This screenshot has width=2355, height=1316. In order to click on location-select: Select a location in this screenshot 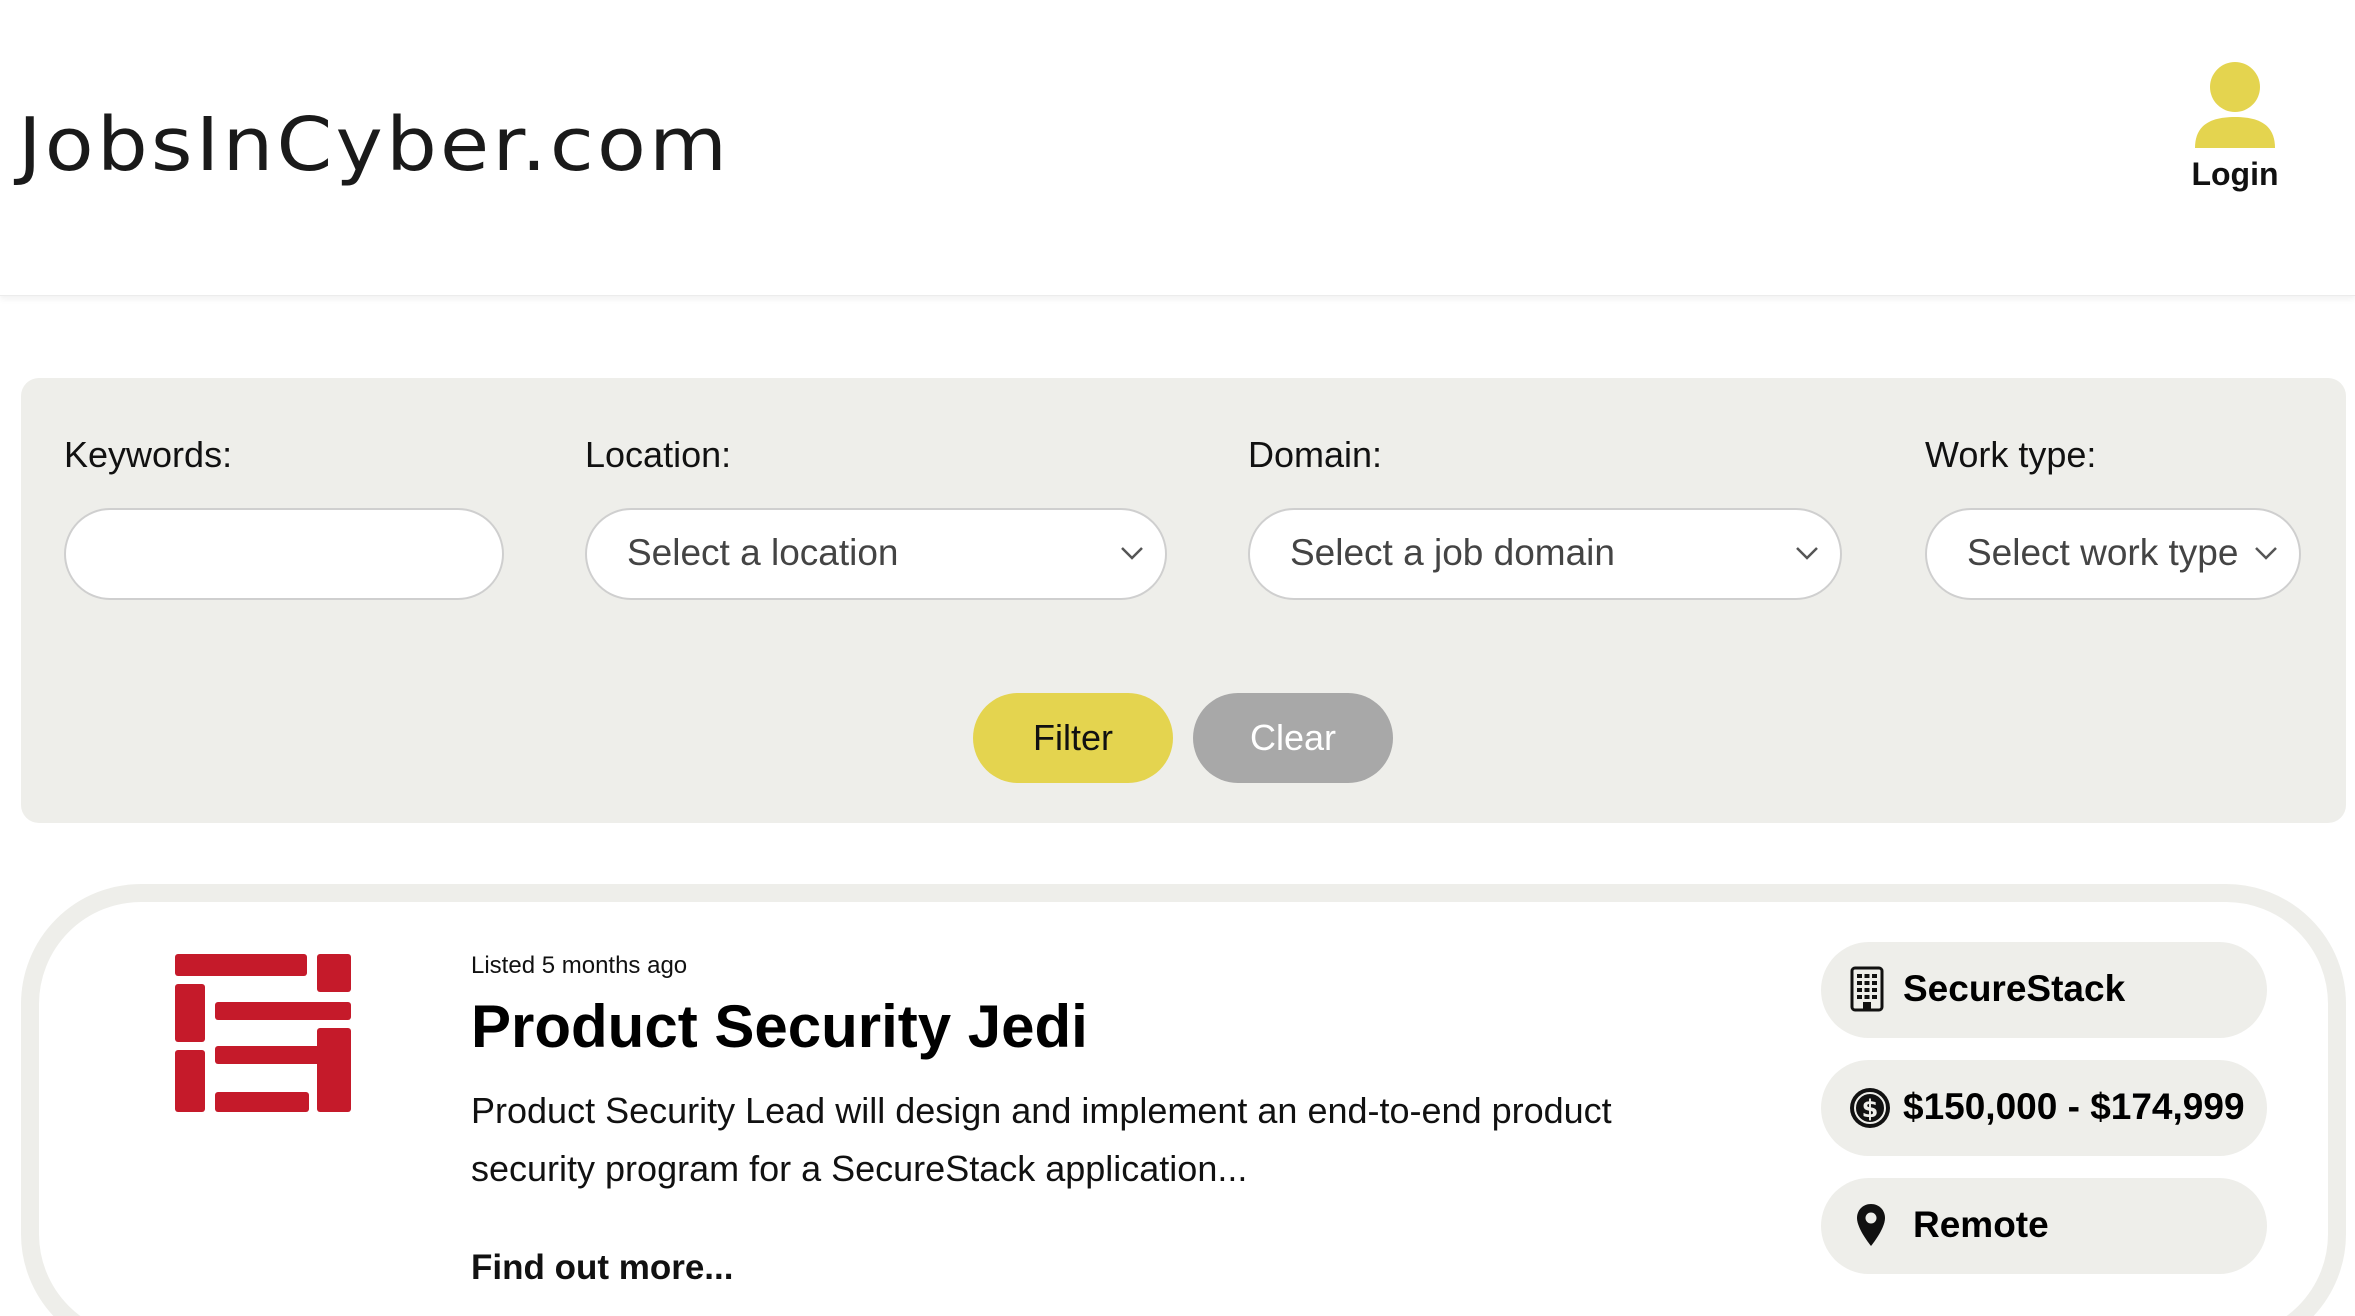, I will do `click(876, 554)`.